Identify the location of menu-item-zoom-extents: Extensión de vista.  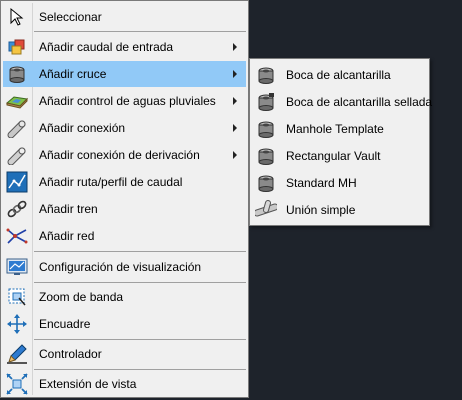
(124, 384).